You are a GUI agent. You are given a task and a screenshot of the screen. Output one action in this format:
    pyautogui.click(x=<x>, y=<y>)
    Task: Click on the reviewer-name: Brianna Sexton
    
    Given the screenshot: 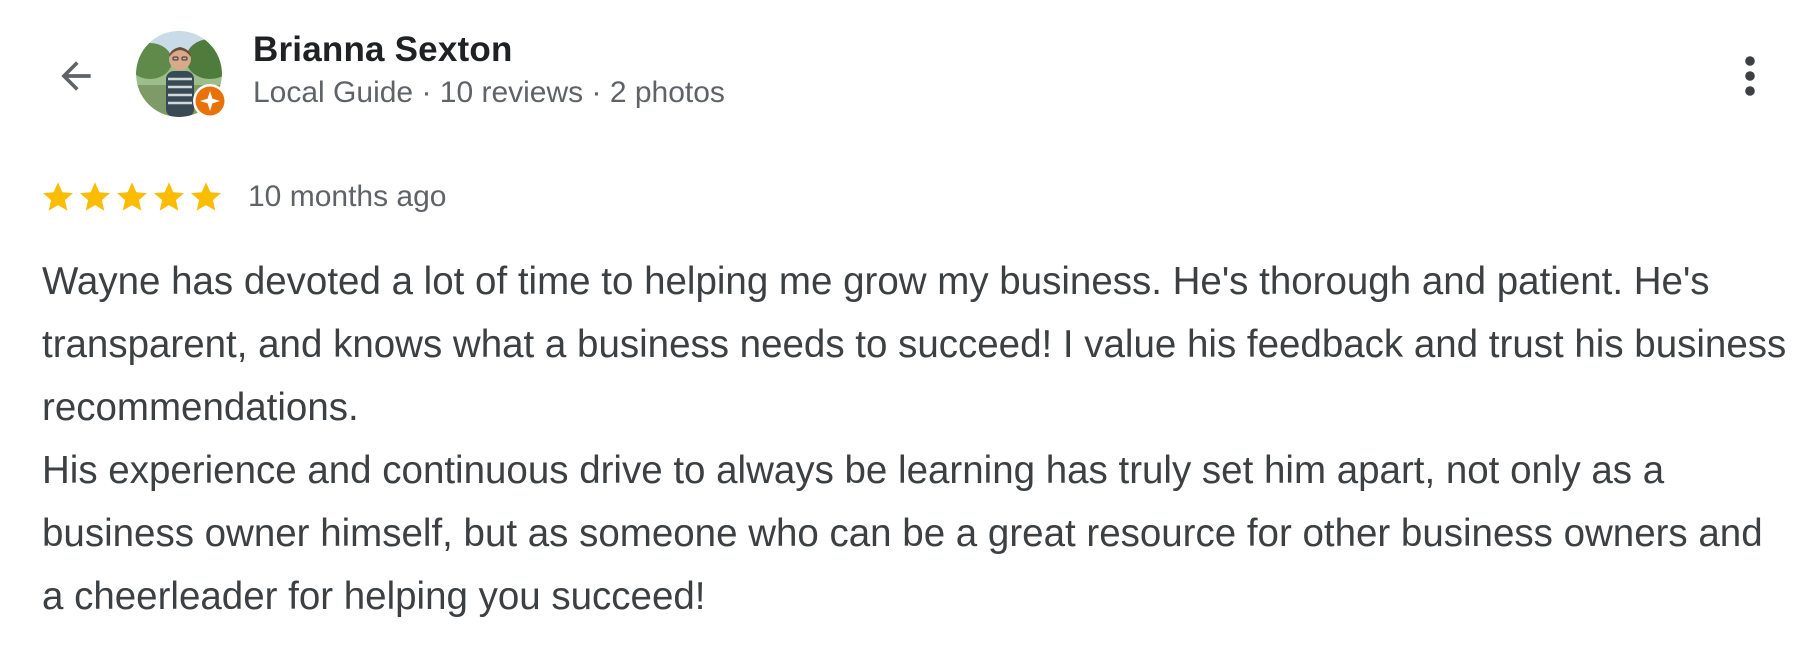 What is the action you would take?
    pyautogui.click(x=383, y=50)
    